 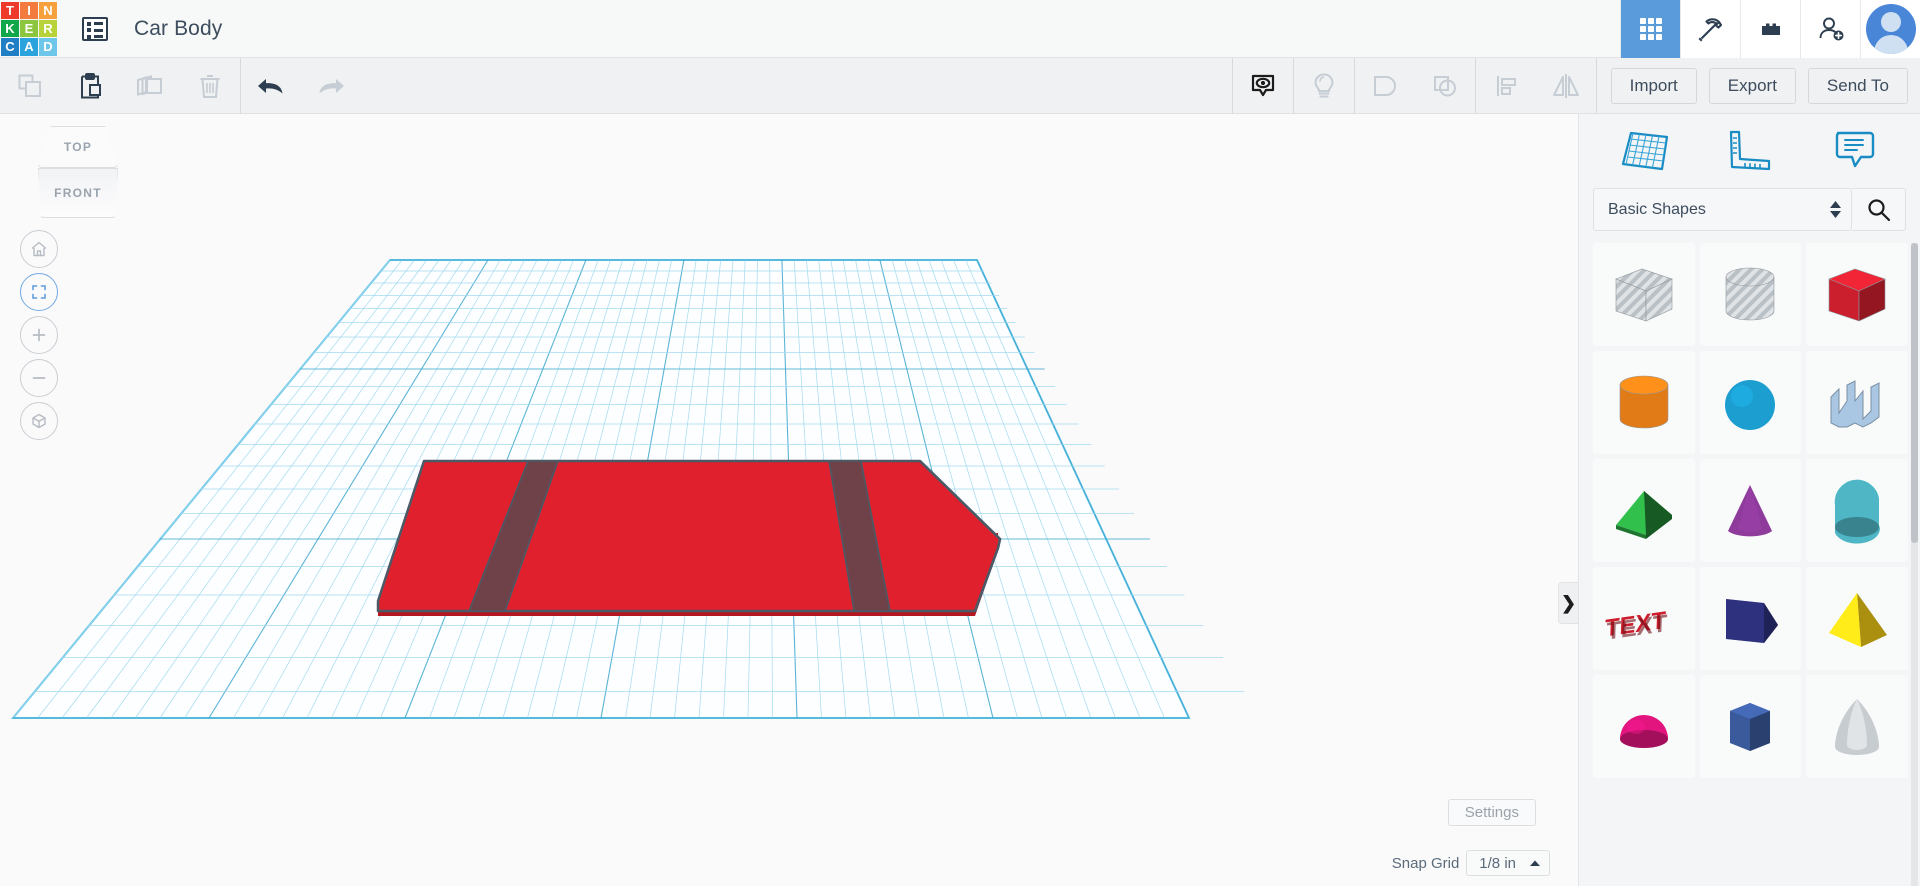 I want to click on workplane-button, so click(x=1645, y=151).